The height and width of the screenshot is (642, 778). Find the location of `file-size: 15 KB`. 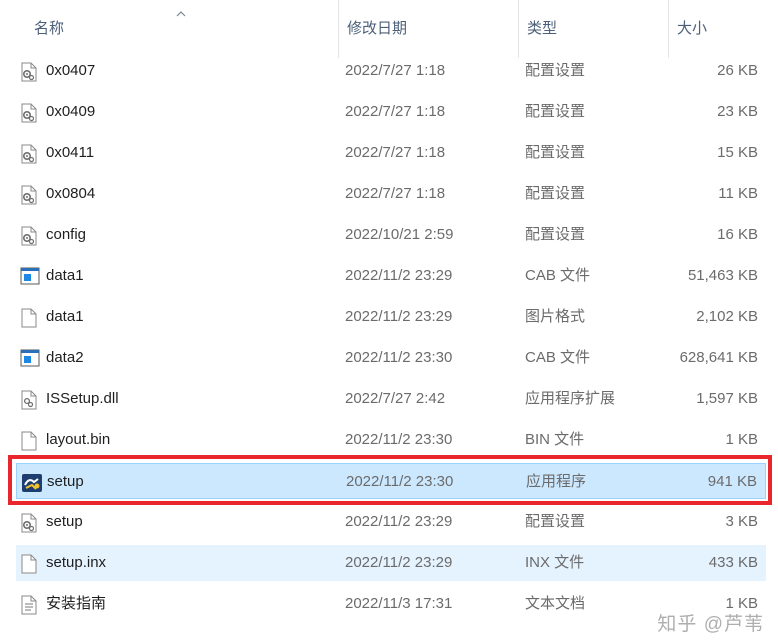

file-size: 15 KB is located at coordinates (737, 152).